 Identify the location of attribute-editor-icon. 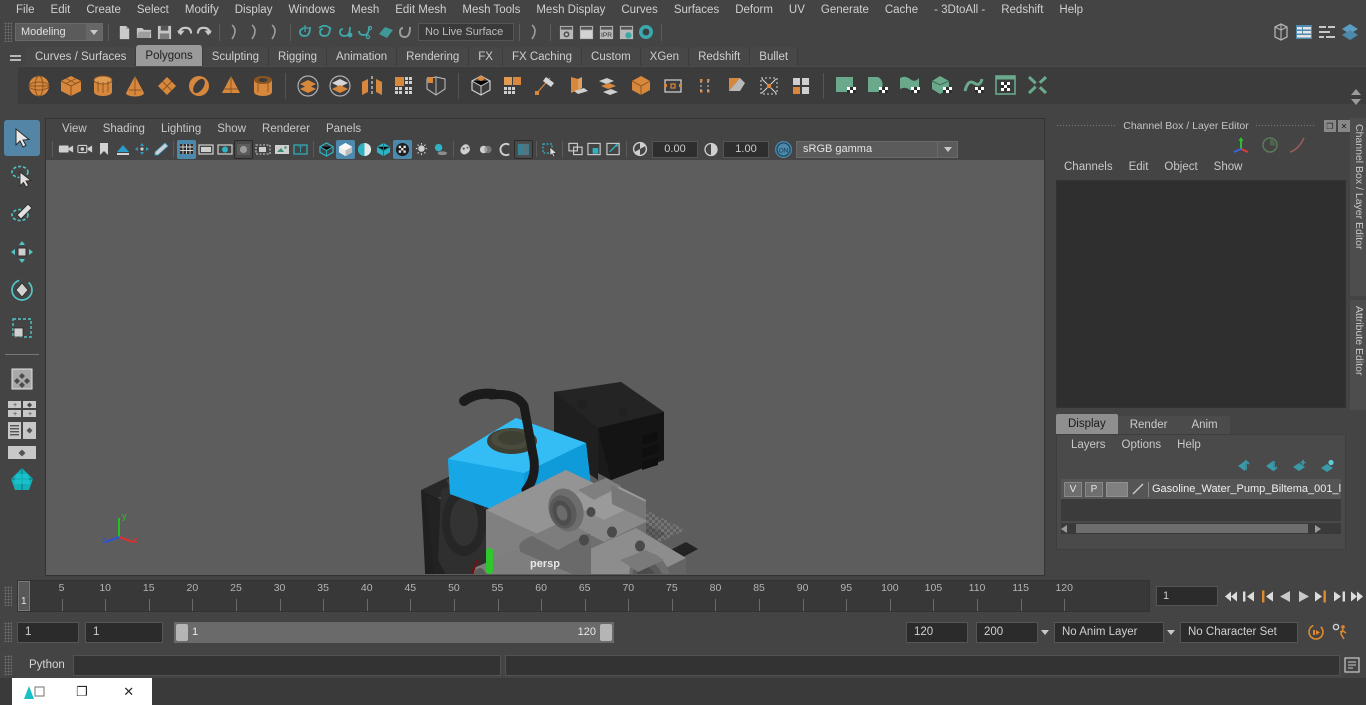
(1304, 32).